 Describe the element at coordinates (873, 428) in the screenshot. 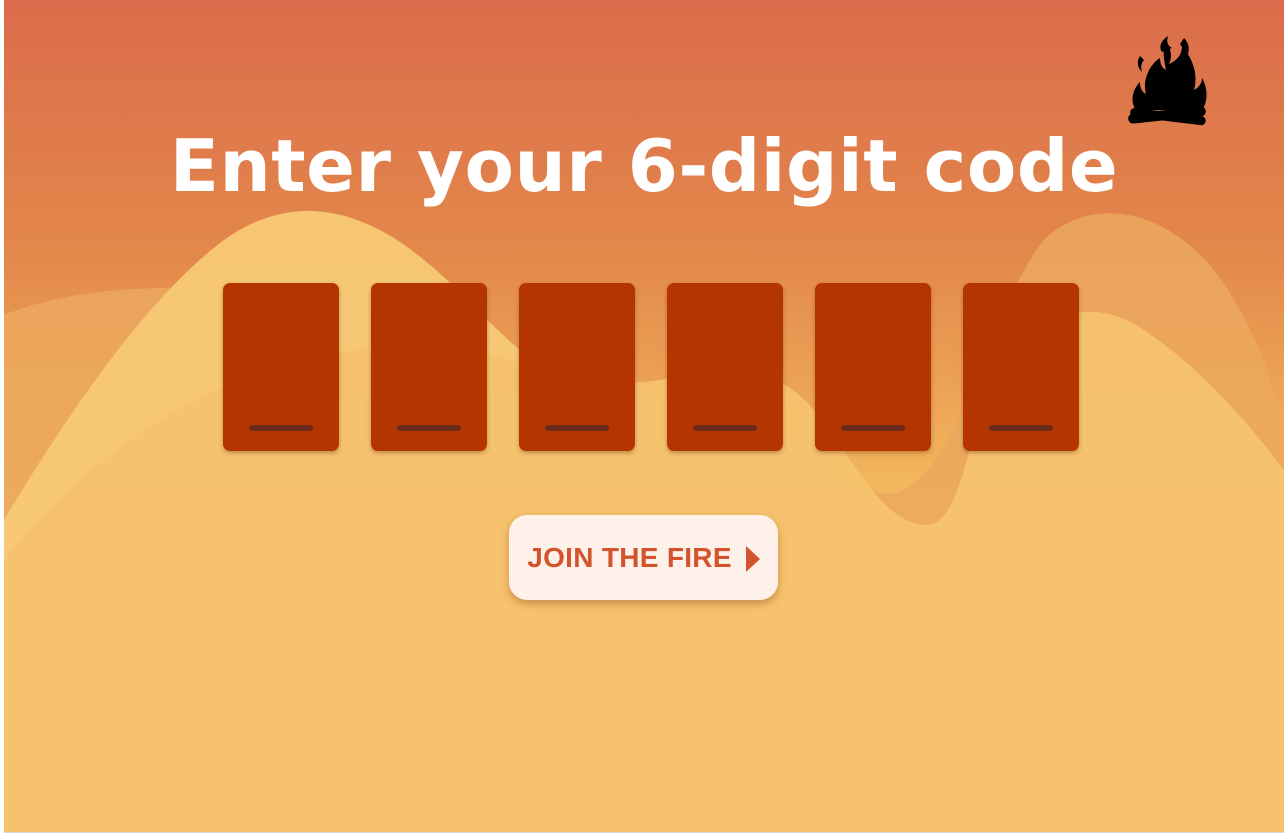

I see `code-digit-5-underline` at that location.